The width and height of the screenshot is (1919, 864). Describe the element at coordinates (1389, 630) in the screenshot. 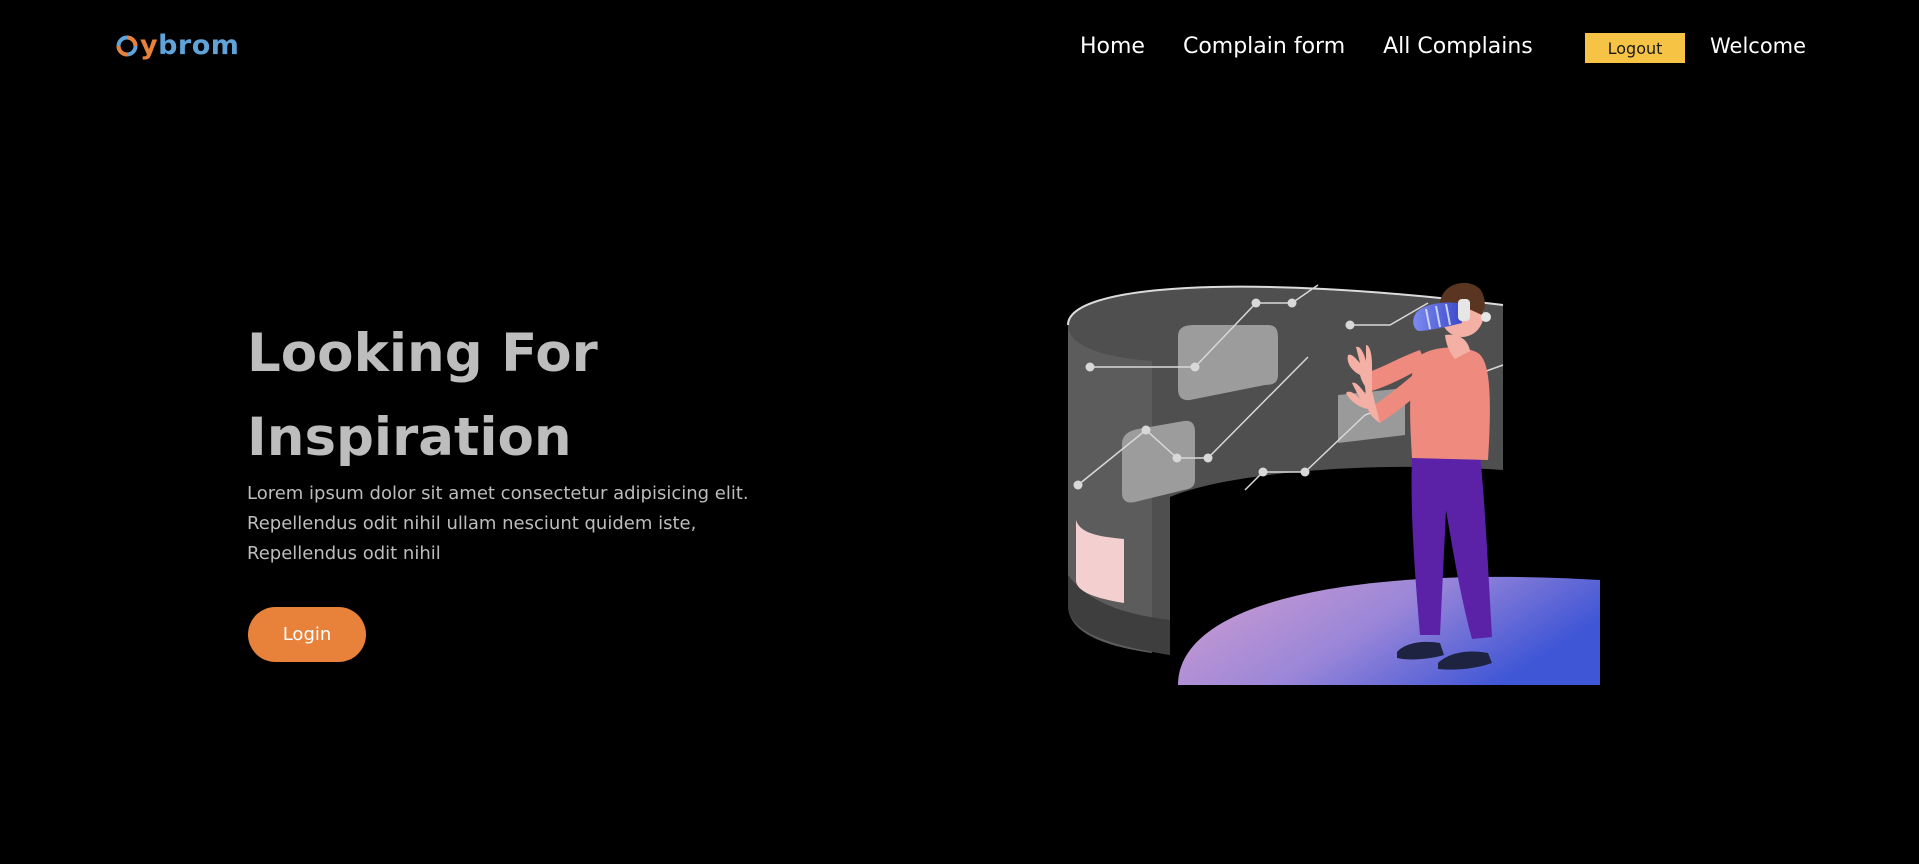

I see `floor-platform` at that location.